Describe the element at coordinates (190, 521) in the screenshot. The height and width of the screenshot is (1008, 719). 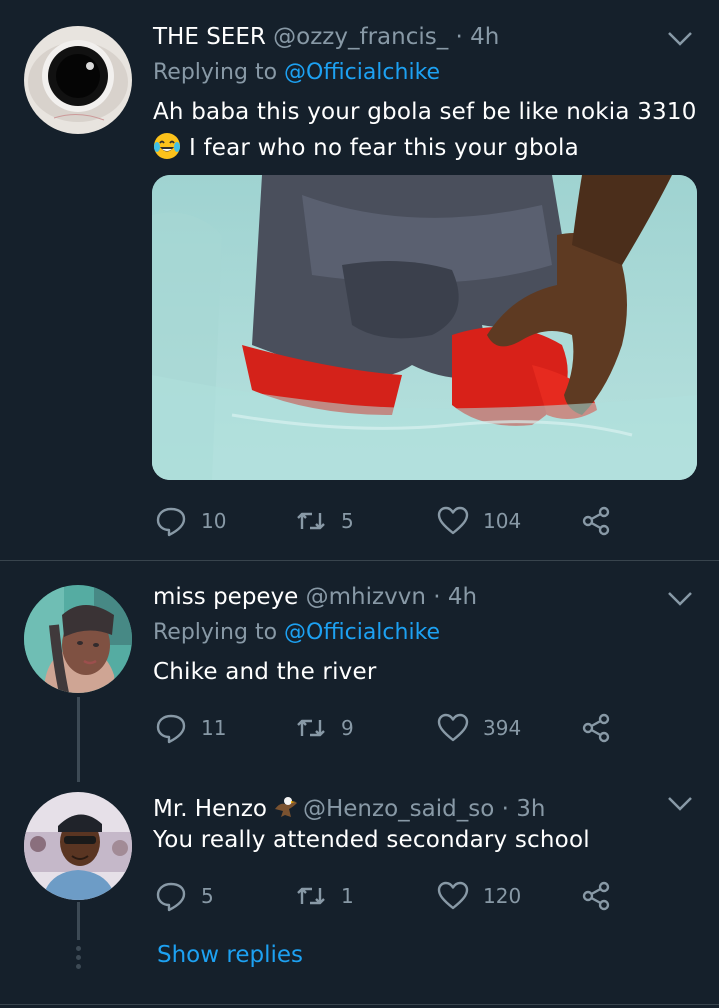
I see `reply-button: 10` at that location.